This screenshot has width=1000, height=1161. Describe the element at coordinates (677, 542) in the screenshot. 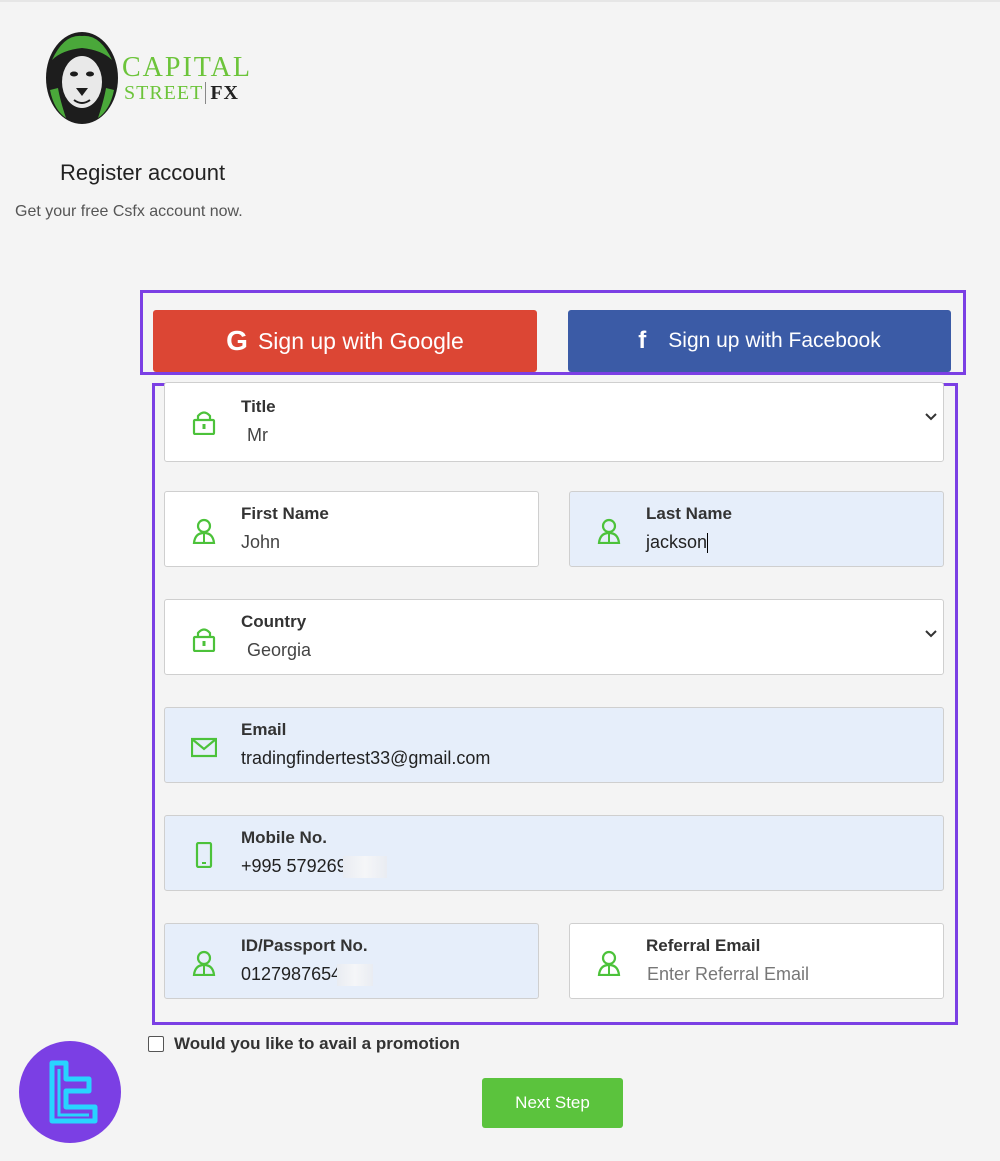

I see `last-name-text: jackson` at that location.